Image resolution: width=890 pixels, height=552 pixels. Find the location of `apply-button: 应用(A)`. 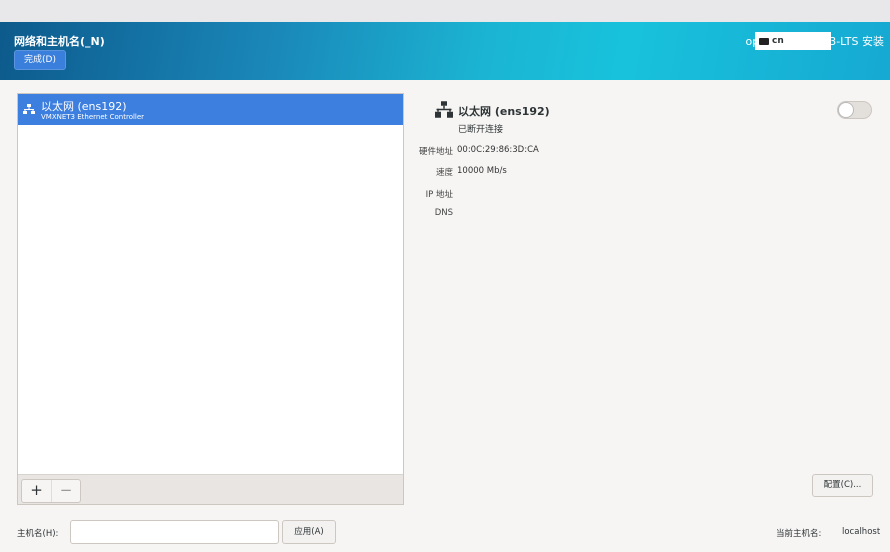

apply-button: 应用(A) is located at coordinates (309, 532).